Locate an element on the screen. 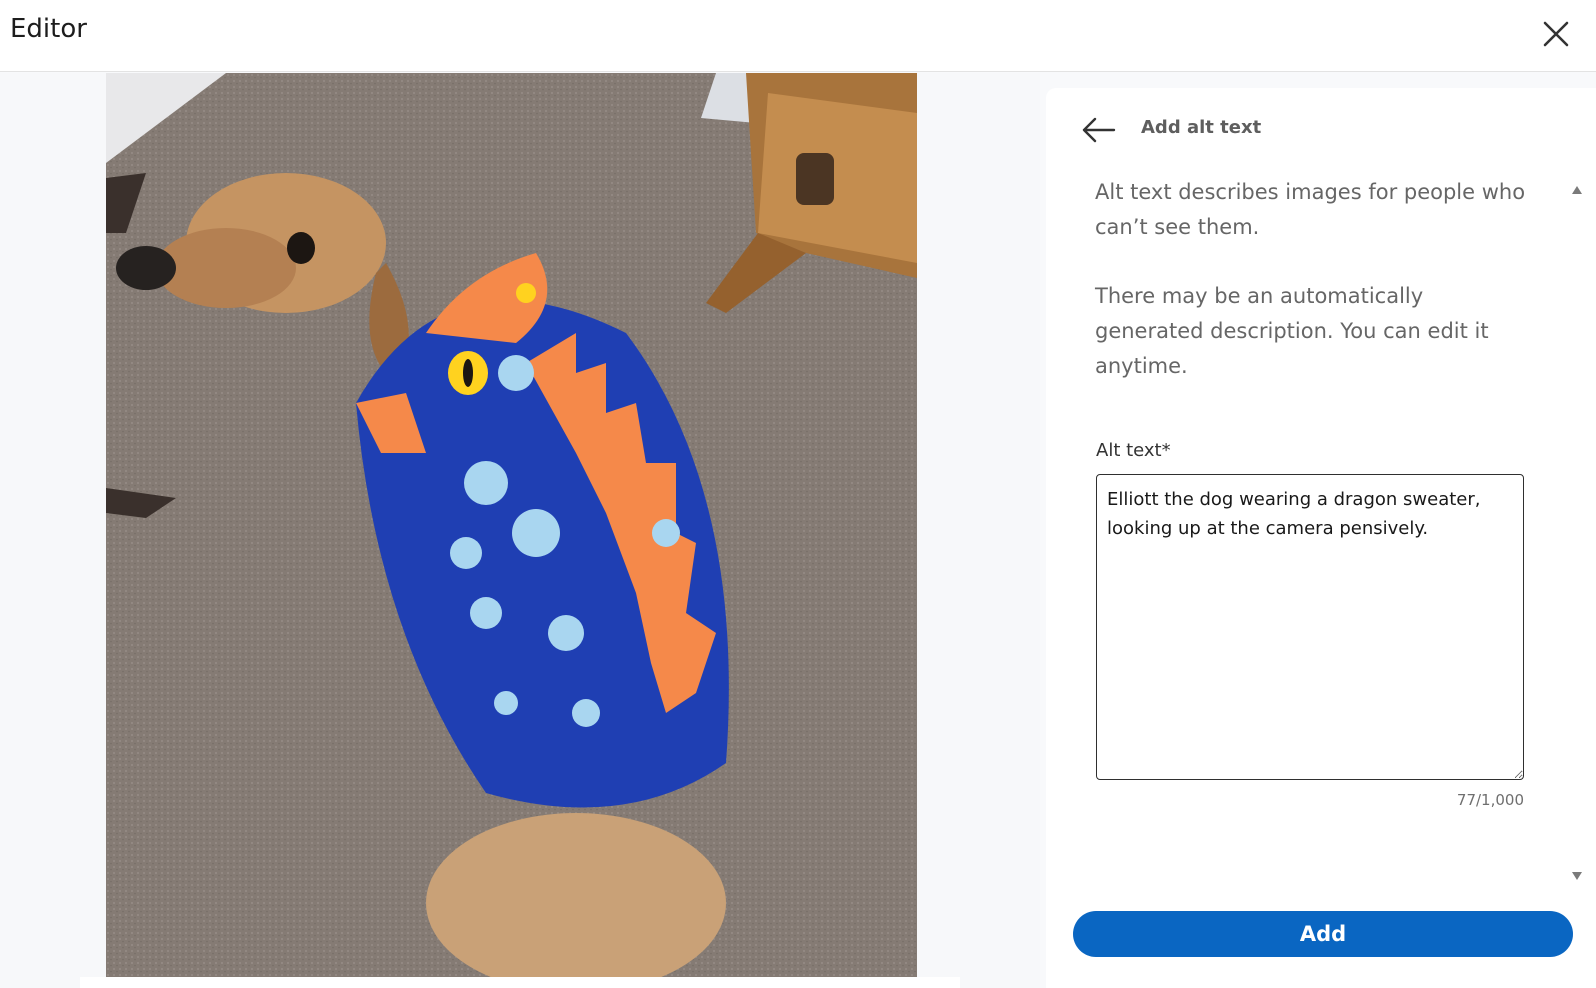 This screenshot has width=1596, height=988. alt-text-label: Alt text* is located at coordinates (1133, 450).